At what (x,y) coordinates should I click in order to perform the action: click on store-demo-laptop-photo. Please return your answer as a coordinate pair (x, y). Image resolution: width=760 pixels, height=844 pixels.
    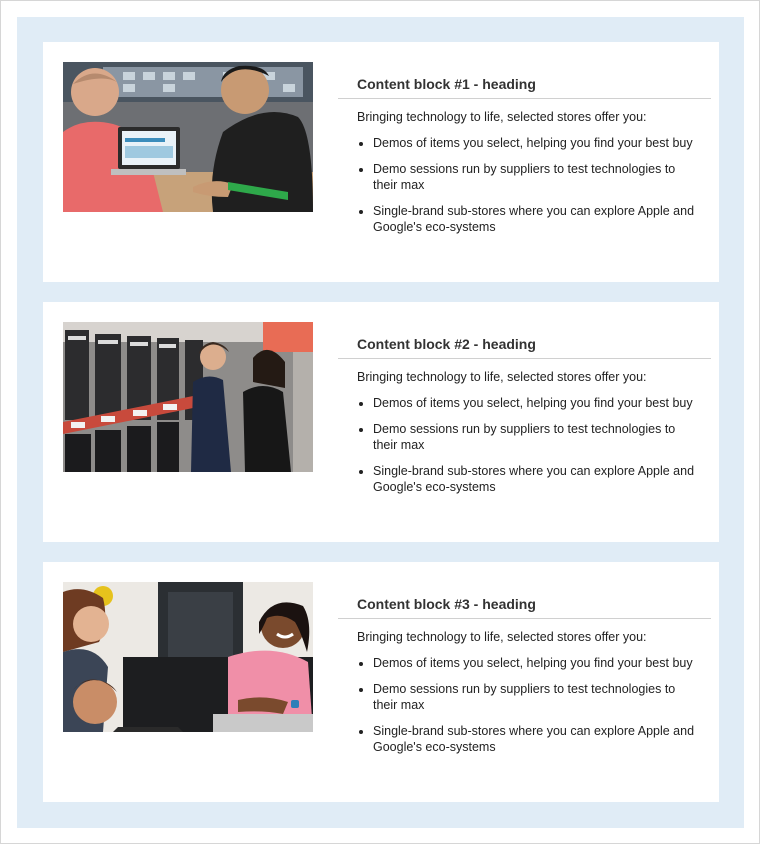
    Looking at the image, I should click on (188, 137).